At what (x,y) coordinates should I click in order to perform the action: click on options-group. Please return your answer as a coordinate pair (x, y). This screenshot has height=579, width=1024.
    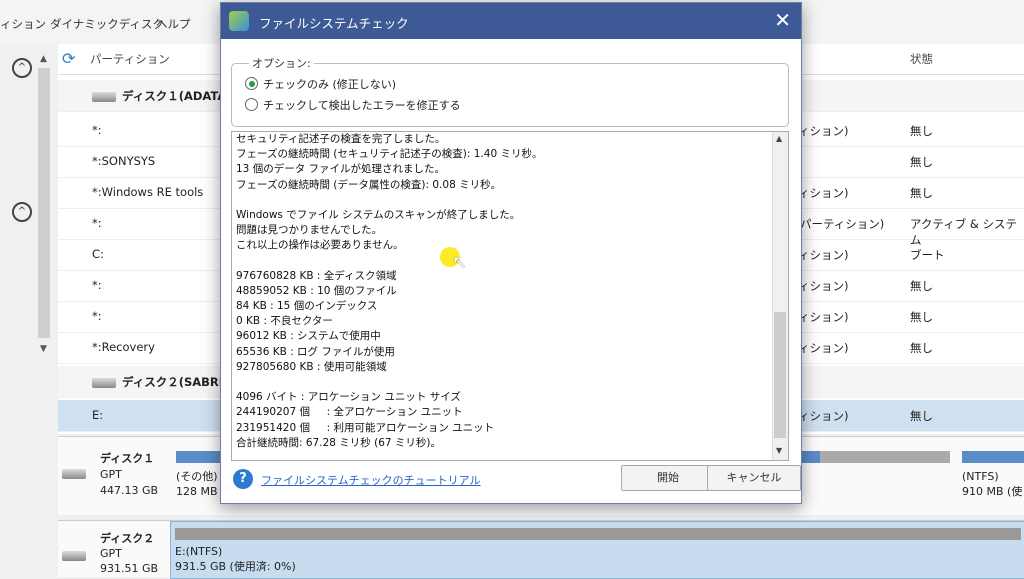
    Looking at the image, I should click on (510, 95).